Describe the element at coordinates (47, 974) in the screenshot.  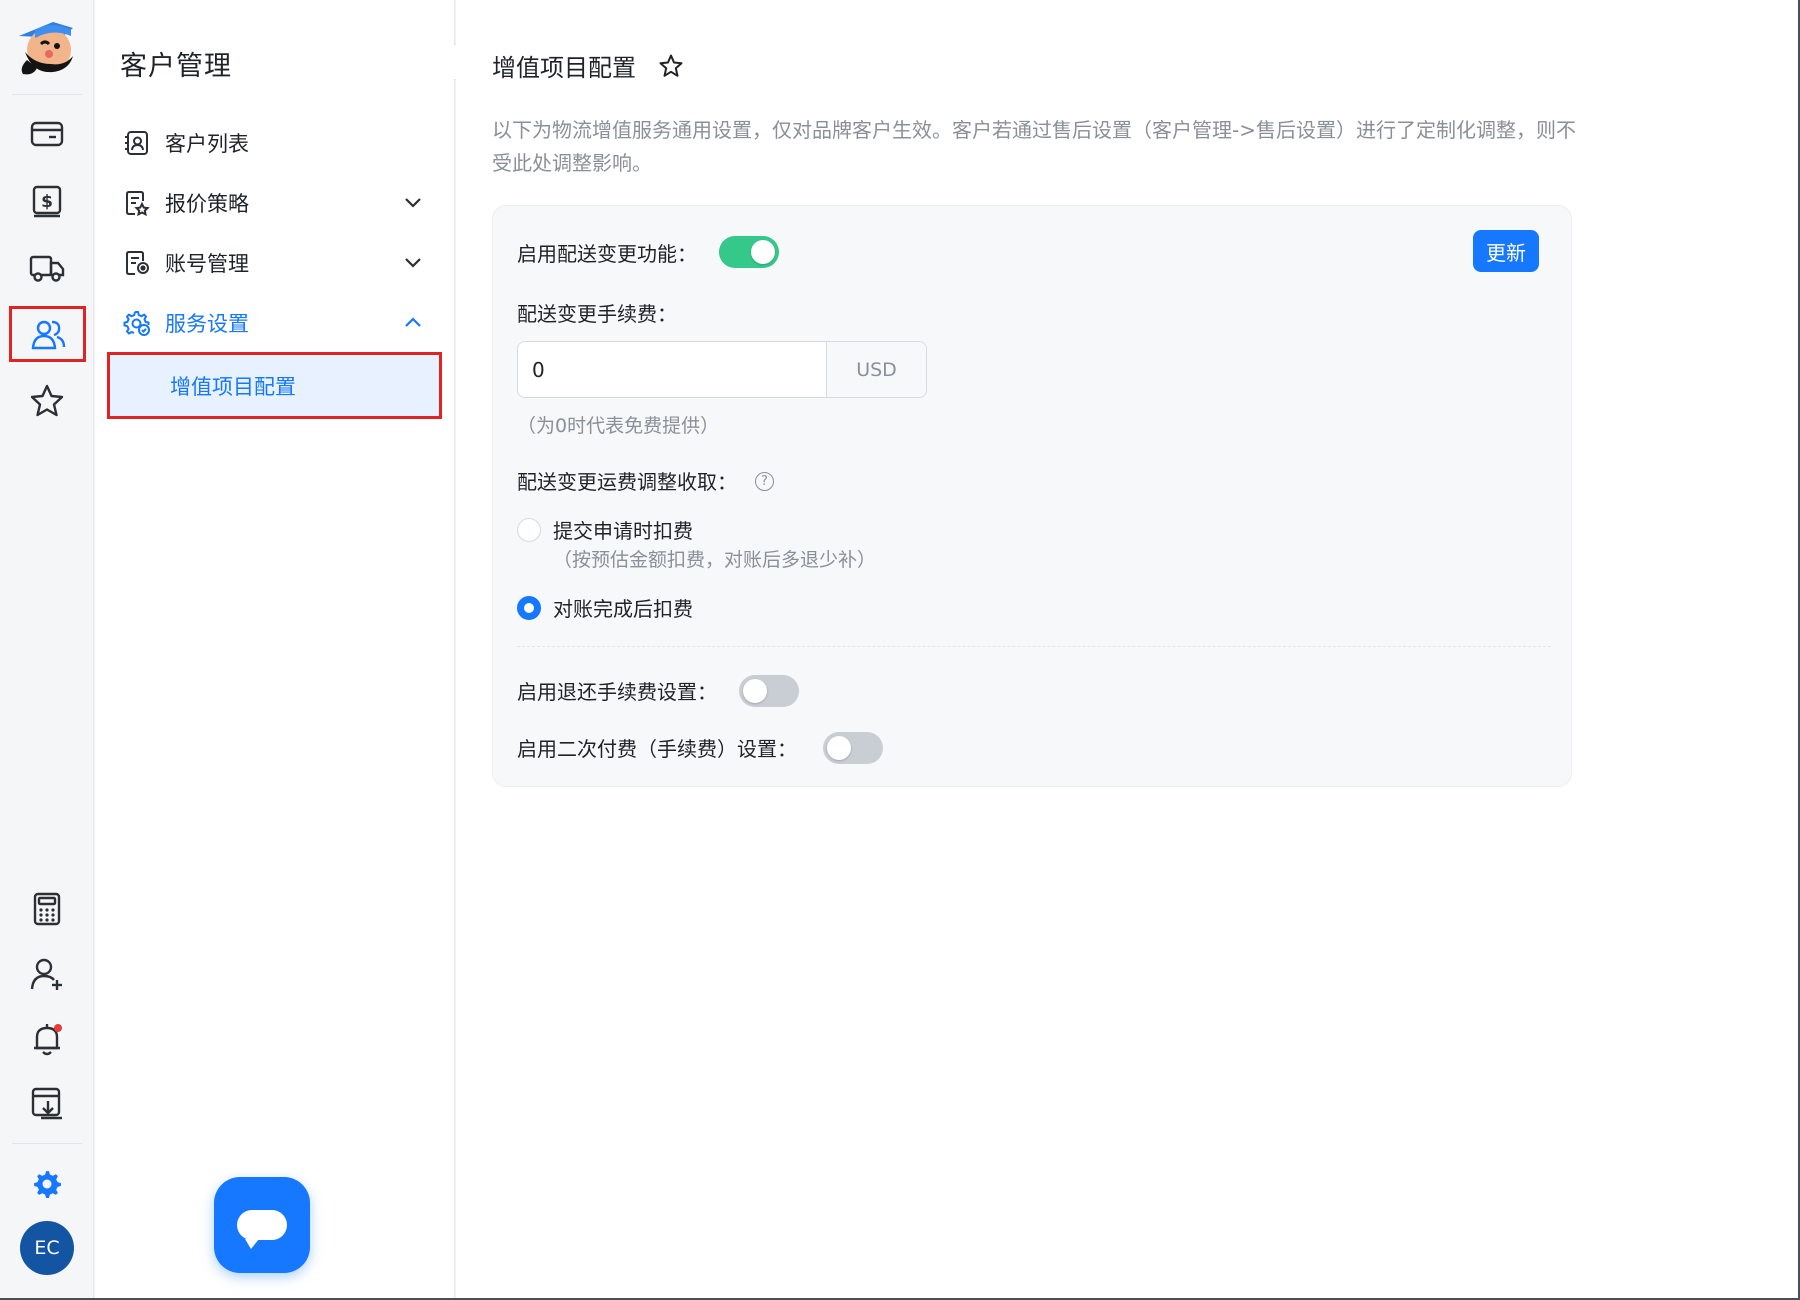
I see `add-user-icon` at that location.